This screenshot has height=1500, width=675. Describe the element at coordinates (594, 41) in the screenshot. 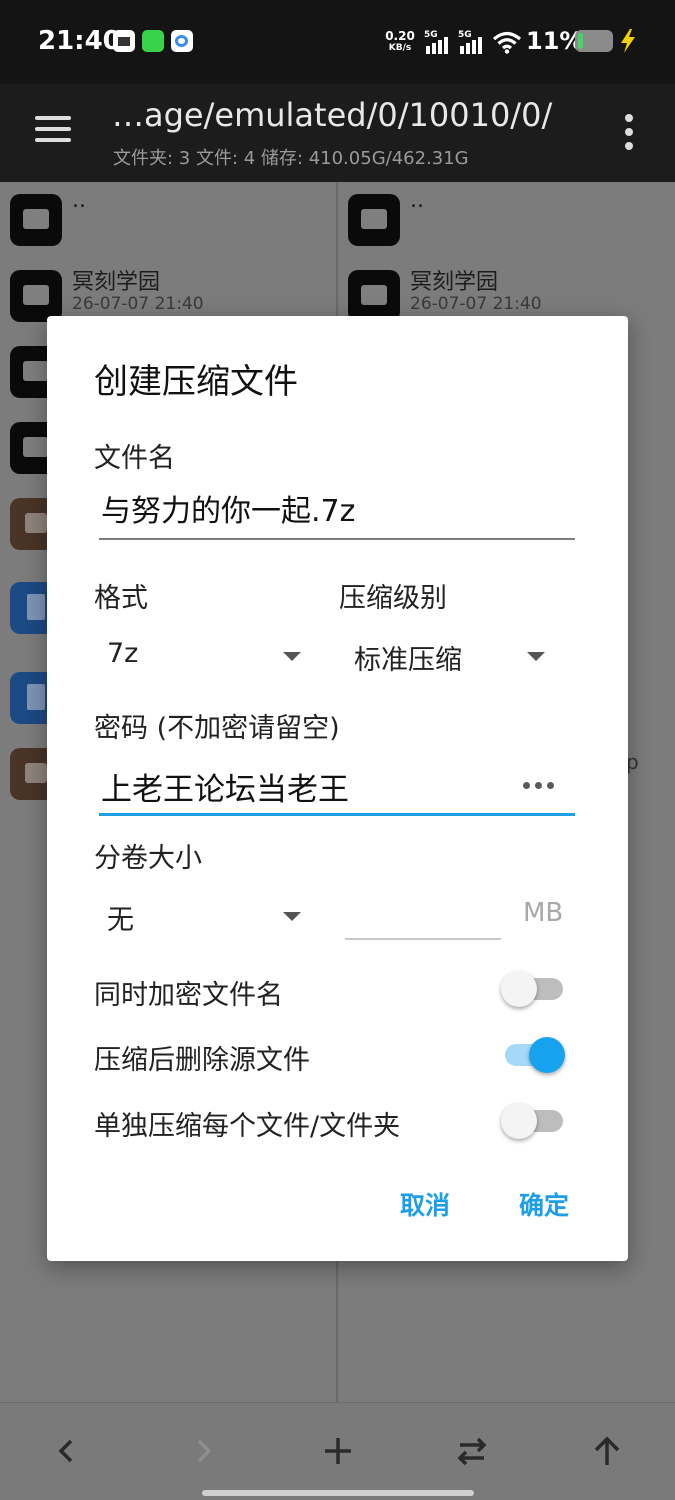

I see `battery-icon` at that location.